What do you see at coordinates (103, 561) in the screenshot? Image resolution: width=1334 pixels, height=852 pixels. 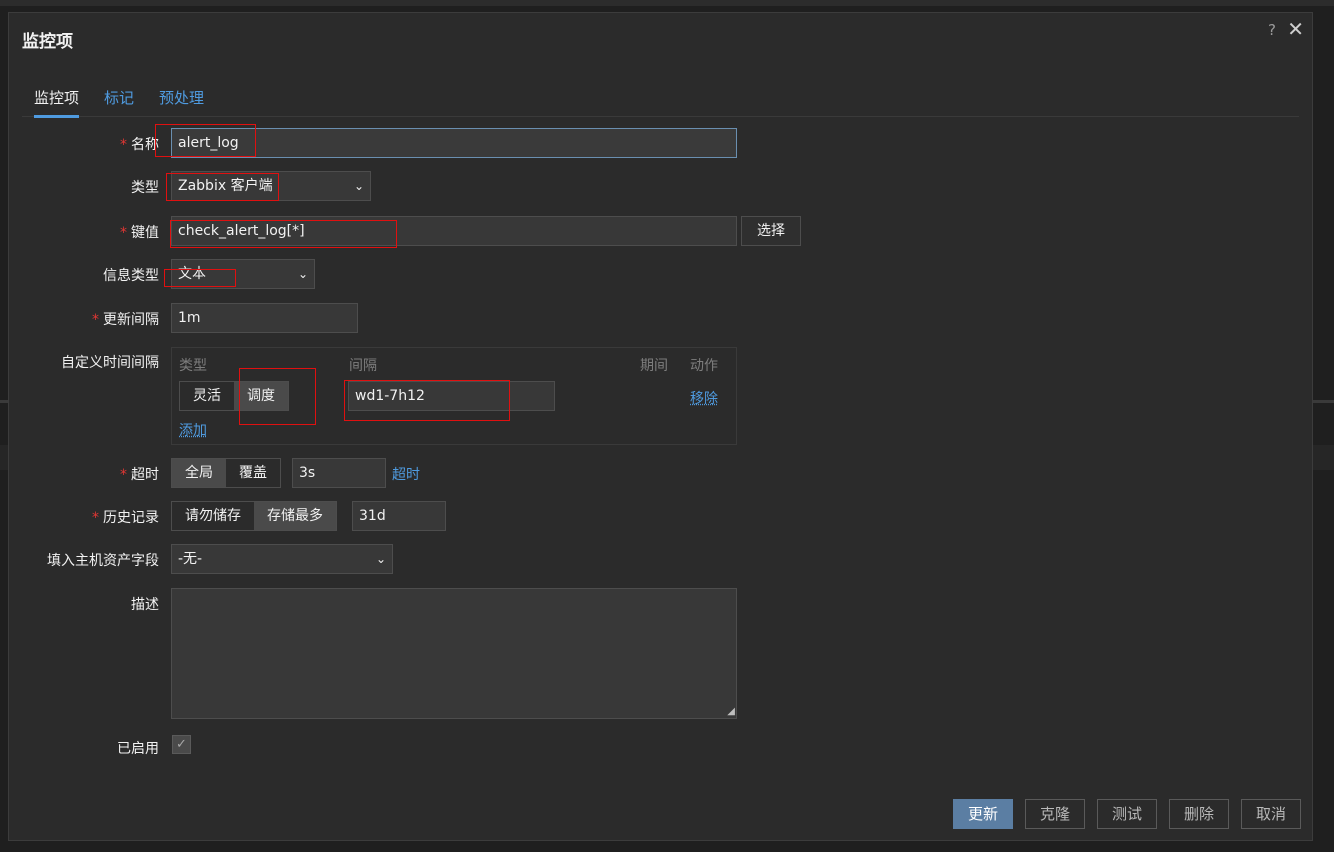 I see `inventory-label: 填入主机资产字段` at bounding box center [103, 561].